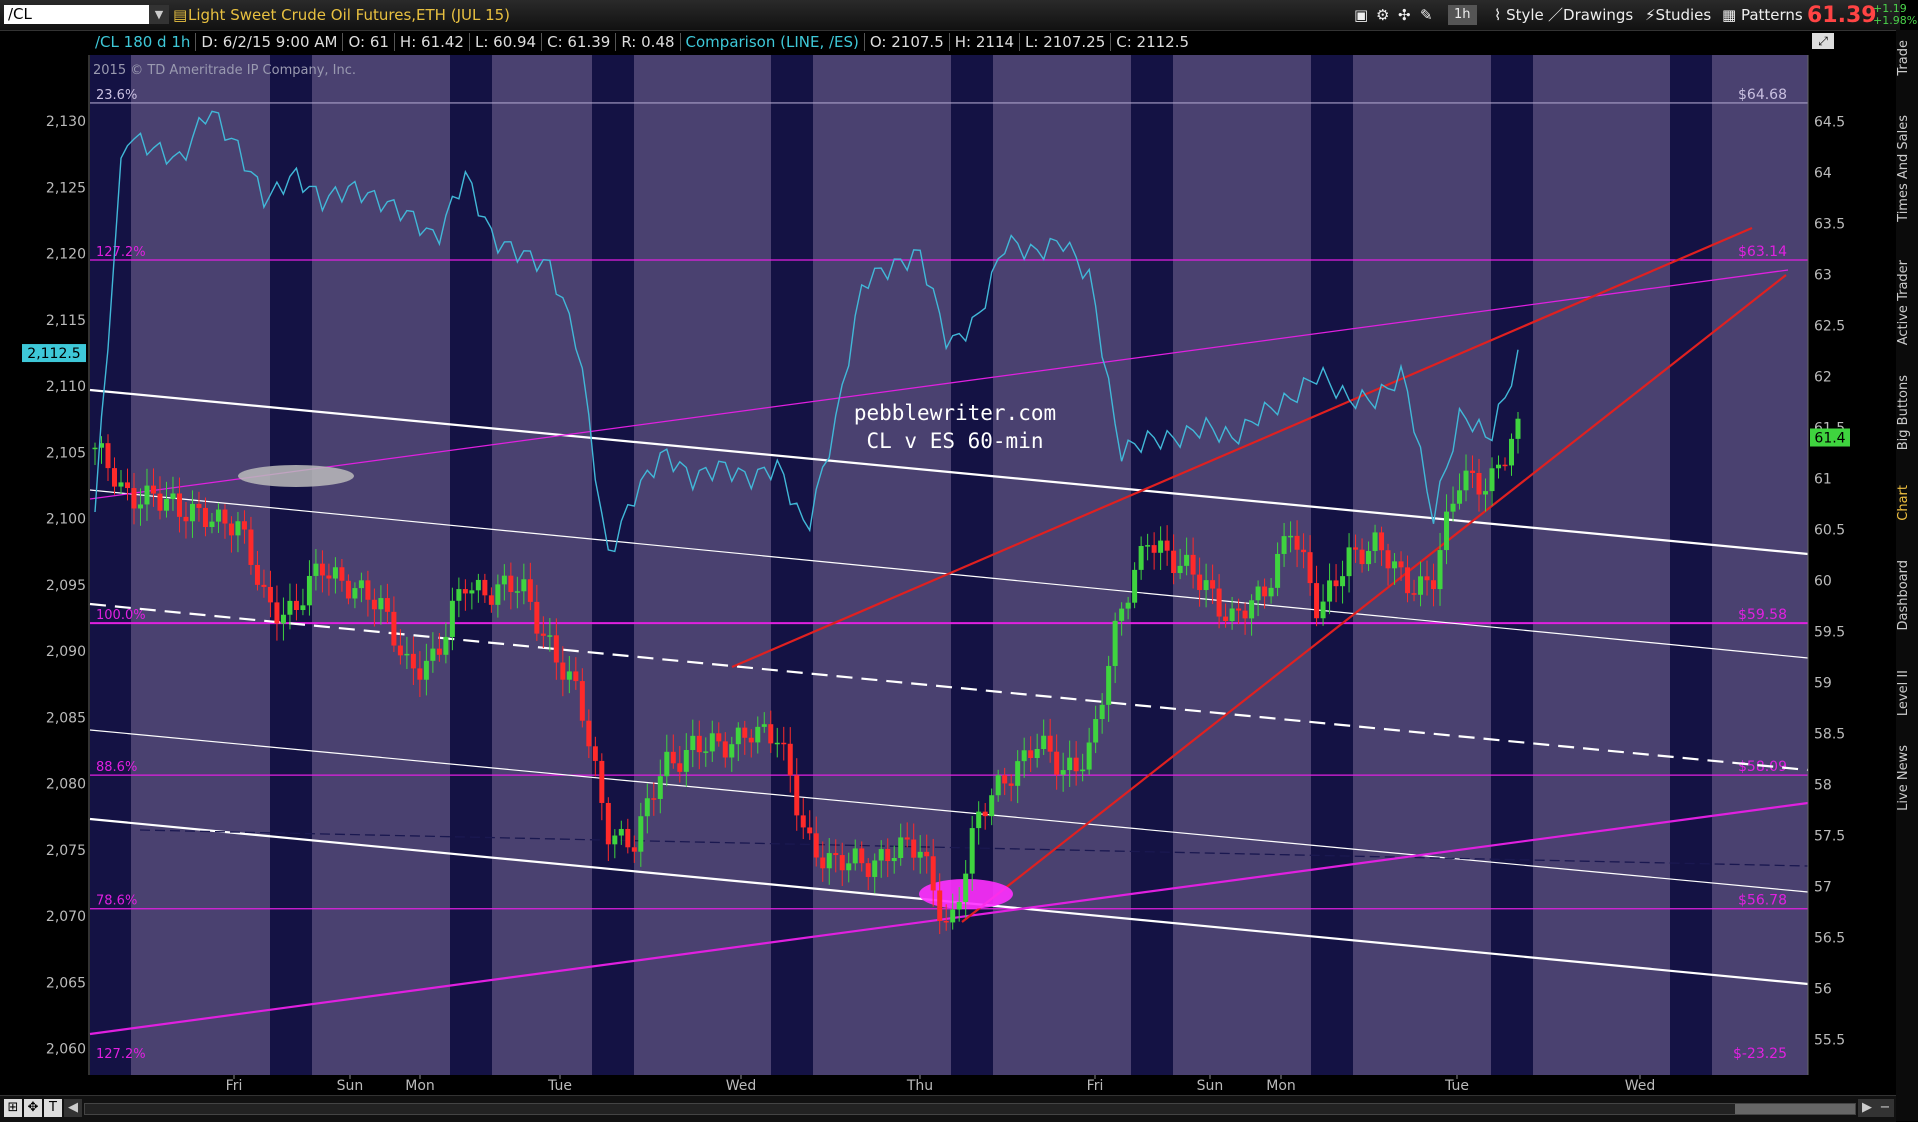 Image resolution: width=1918 pixels, height=1122 pixels. Describe the element at coordinates (1823, 41) in the screenshot. I see `expand-icon: ⤢` at that location.